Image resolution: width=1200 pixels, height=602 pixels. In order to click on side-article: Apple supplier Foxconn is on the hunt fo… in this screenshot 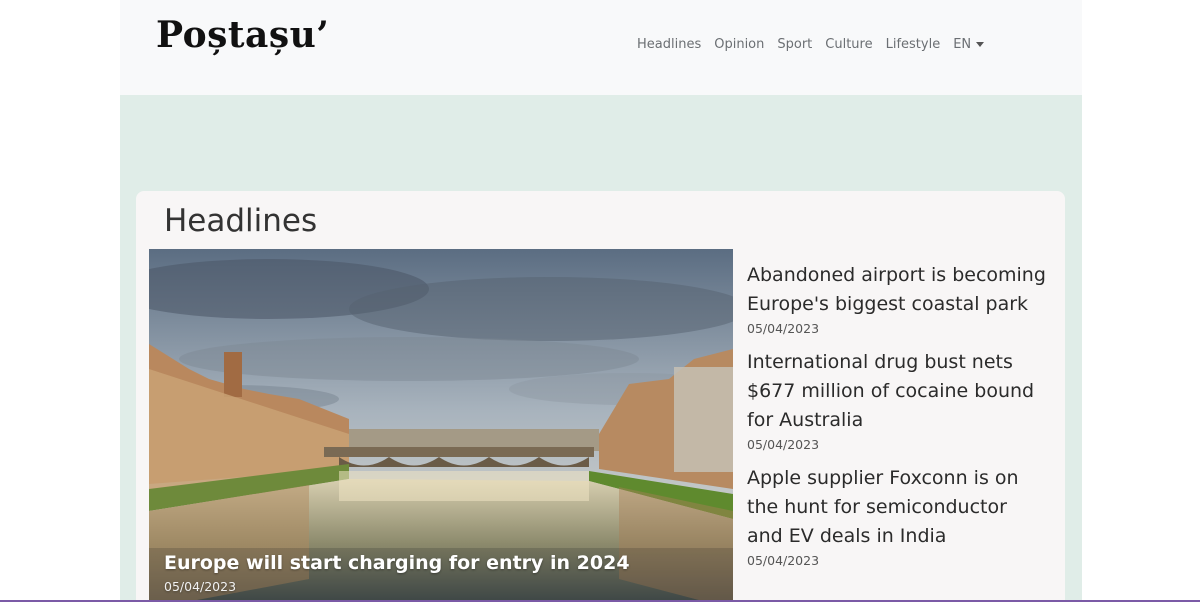, I will do `click(897, 516)`.